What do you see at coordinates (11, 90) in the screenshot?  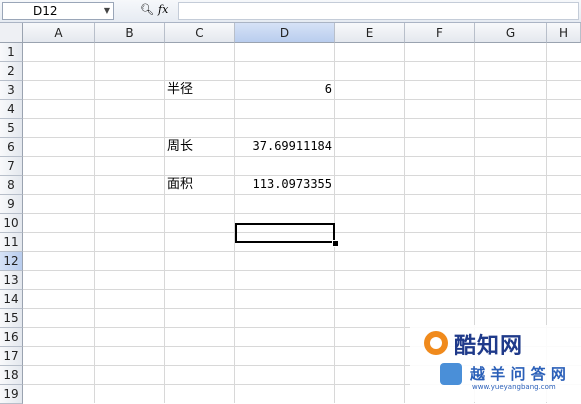 I see `row-header-3: 3` at bounding box center [11, 90].